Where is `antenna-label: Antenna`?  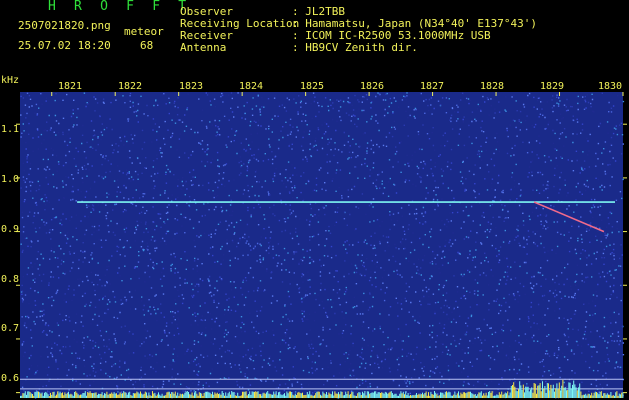
antenna-label: Antenna is located at coordinates (203, 47).